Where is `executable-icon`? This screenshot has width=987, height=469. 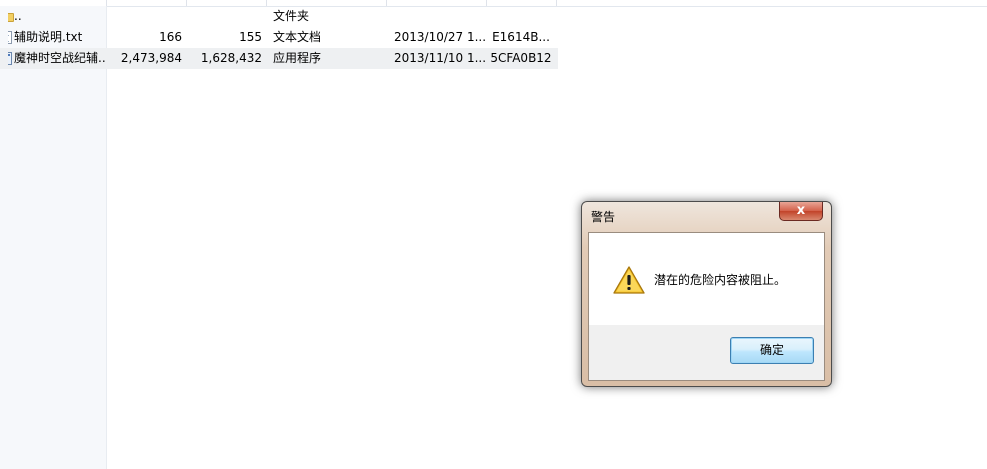
executable-icon is located at coordinates (10, 58).